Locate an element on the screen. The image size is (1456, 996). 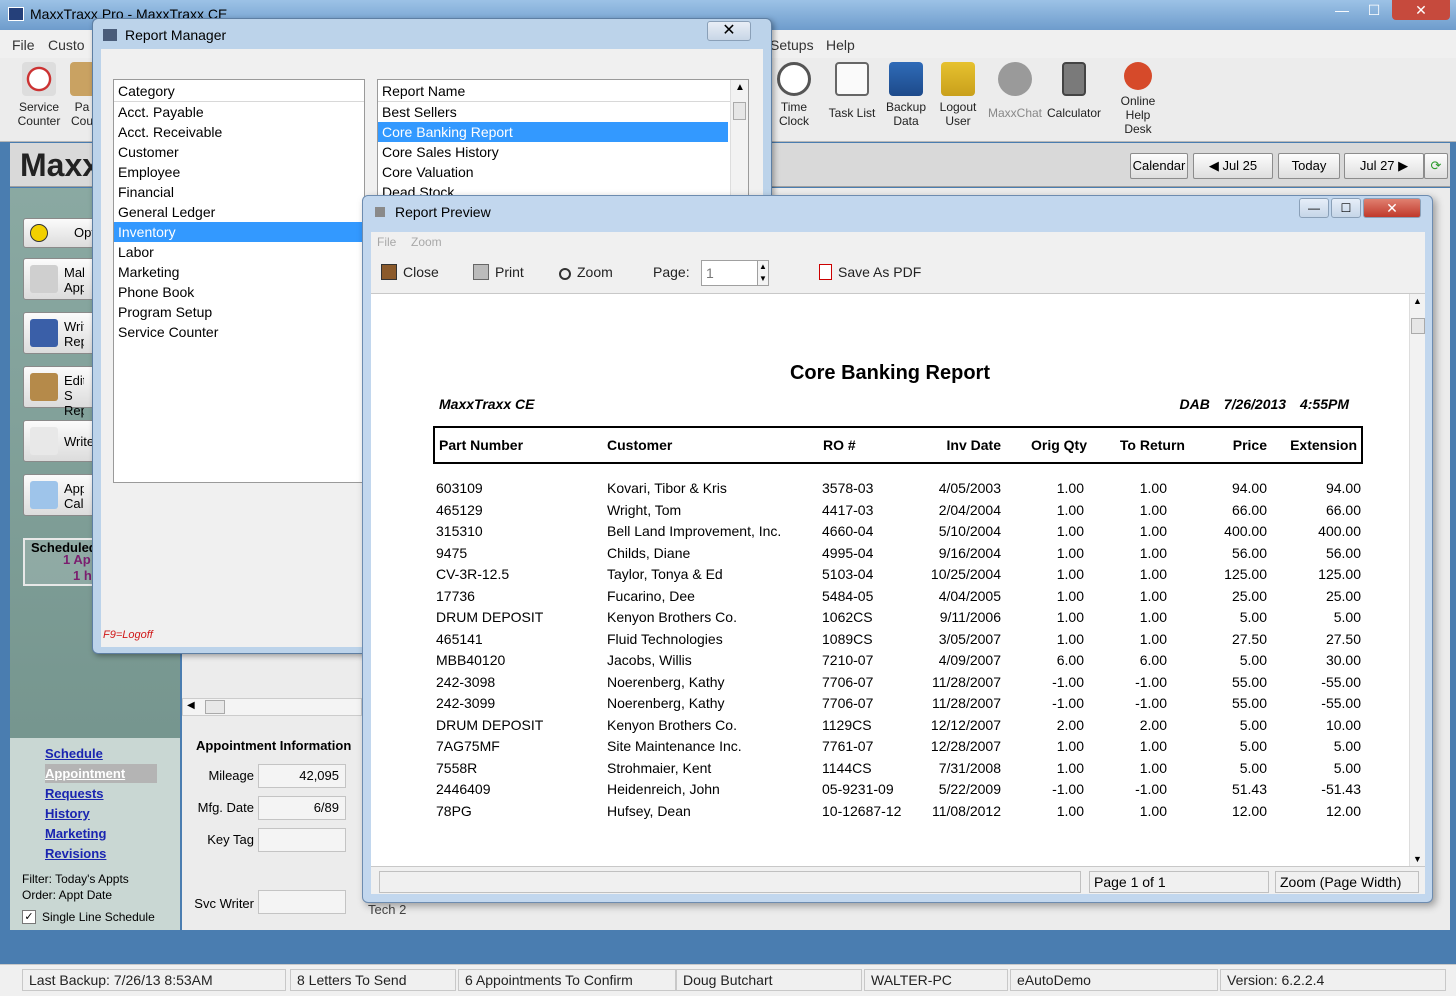
status-message is located at coordinates (730, 882).